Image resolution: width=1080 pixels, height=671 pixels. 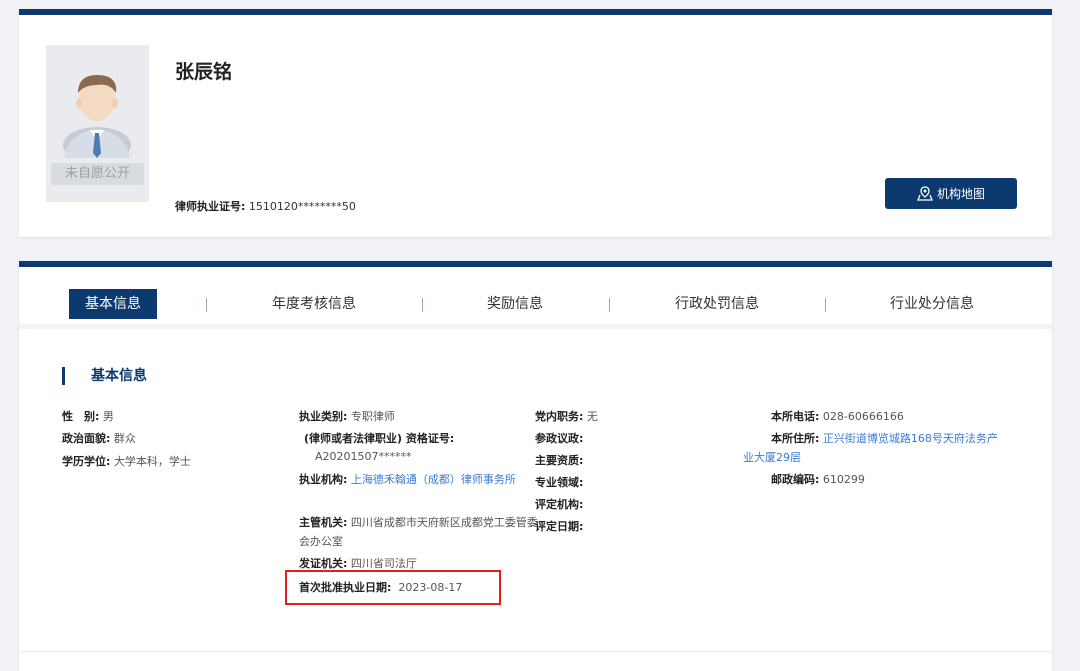 I want to click on tab-admin-penalties: 行政处罚信息, so click(x=717, y=304).